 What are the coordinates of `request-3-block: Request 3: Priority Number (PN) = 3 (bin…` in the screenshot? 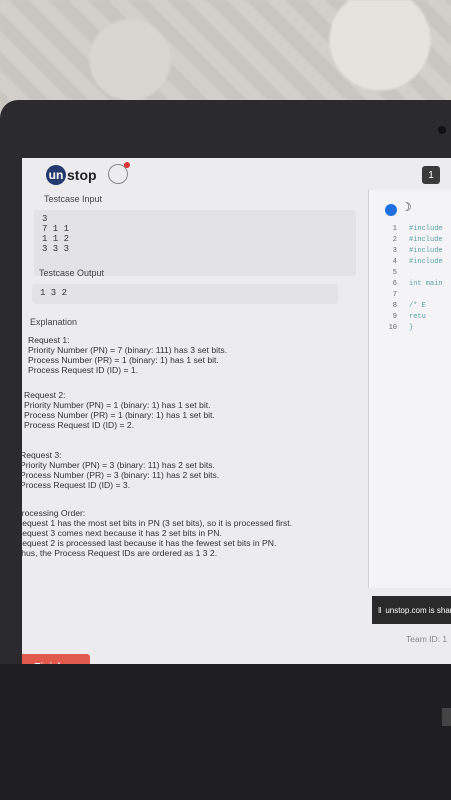 It's located at (120, 470).